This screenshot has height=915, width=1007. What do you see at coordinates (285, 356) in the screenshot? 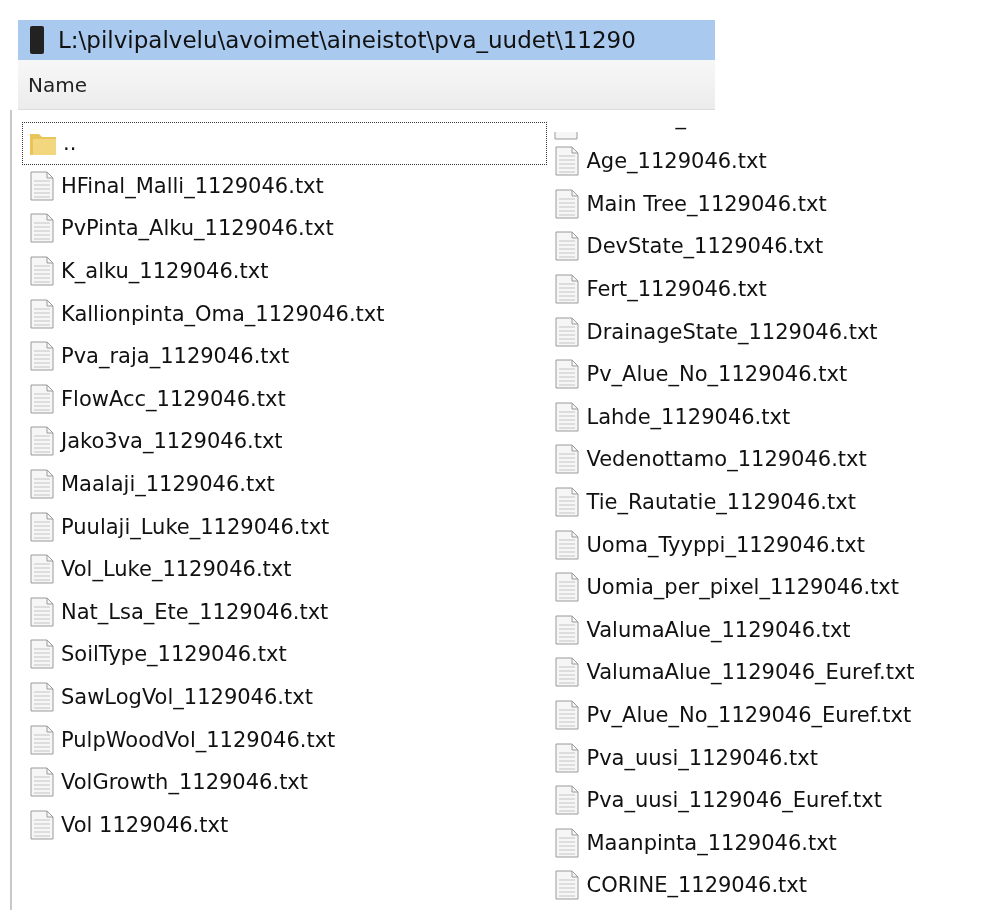
I see `file-item: Pva_raja_1129046.txt` at bounding box center [285, 356].